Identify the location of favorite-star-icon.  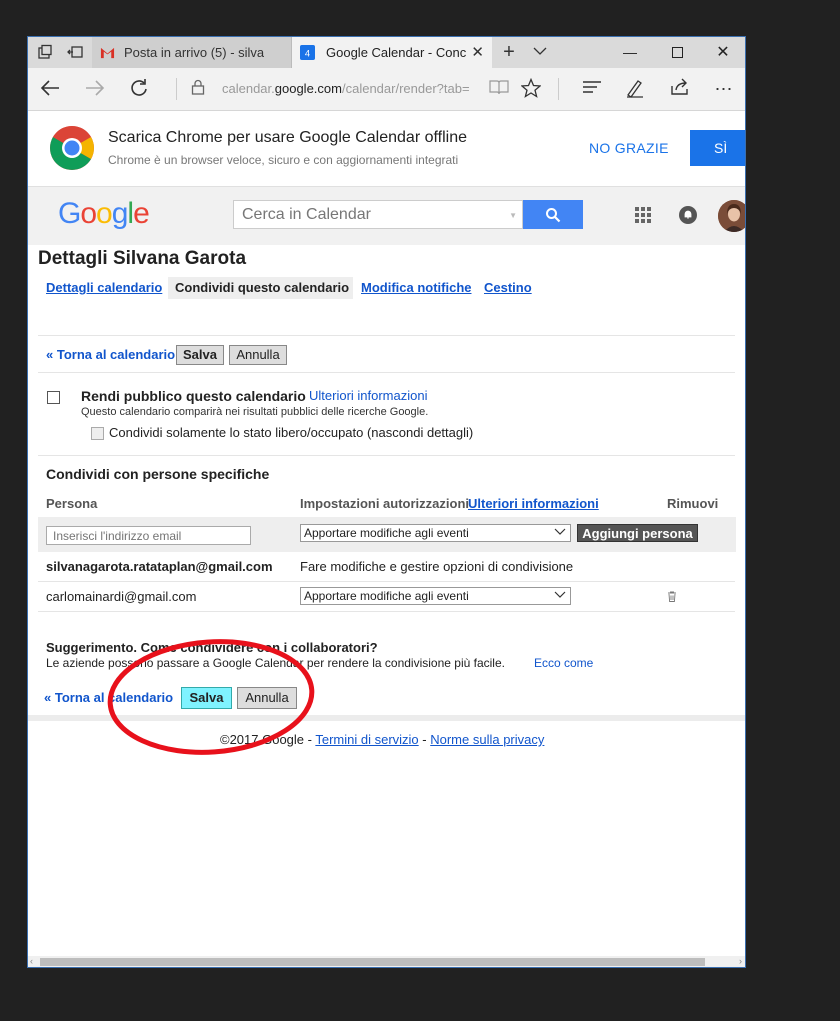
(531, 88).